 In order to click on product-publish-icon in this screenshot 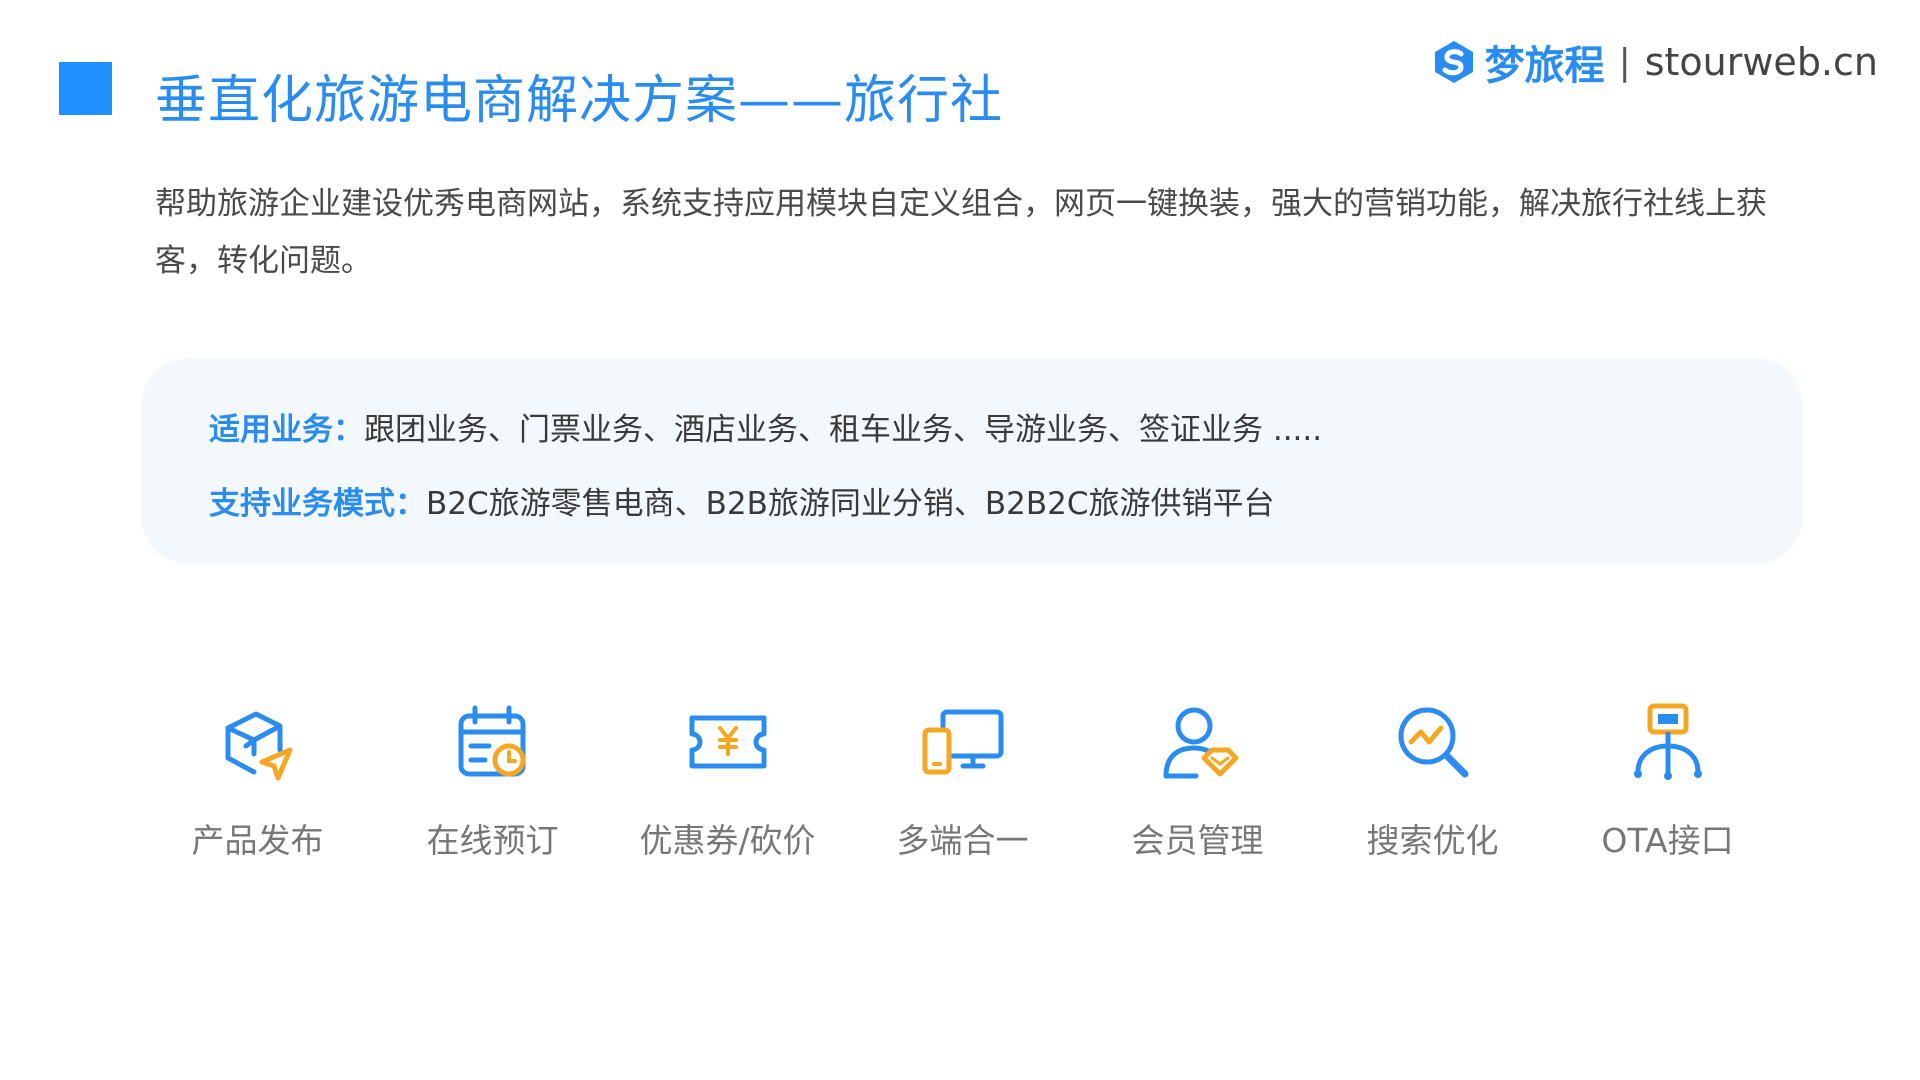, I will do `click(258, 746)`.